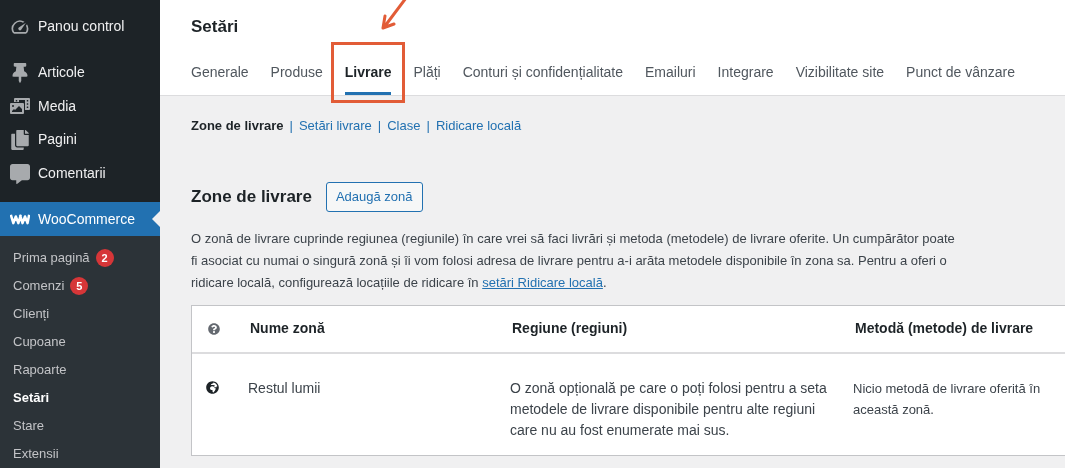  Describe the element at coordinates (20, 72) in the screenshot. I see `pin-icon` at that location.